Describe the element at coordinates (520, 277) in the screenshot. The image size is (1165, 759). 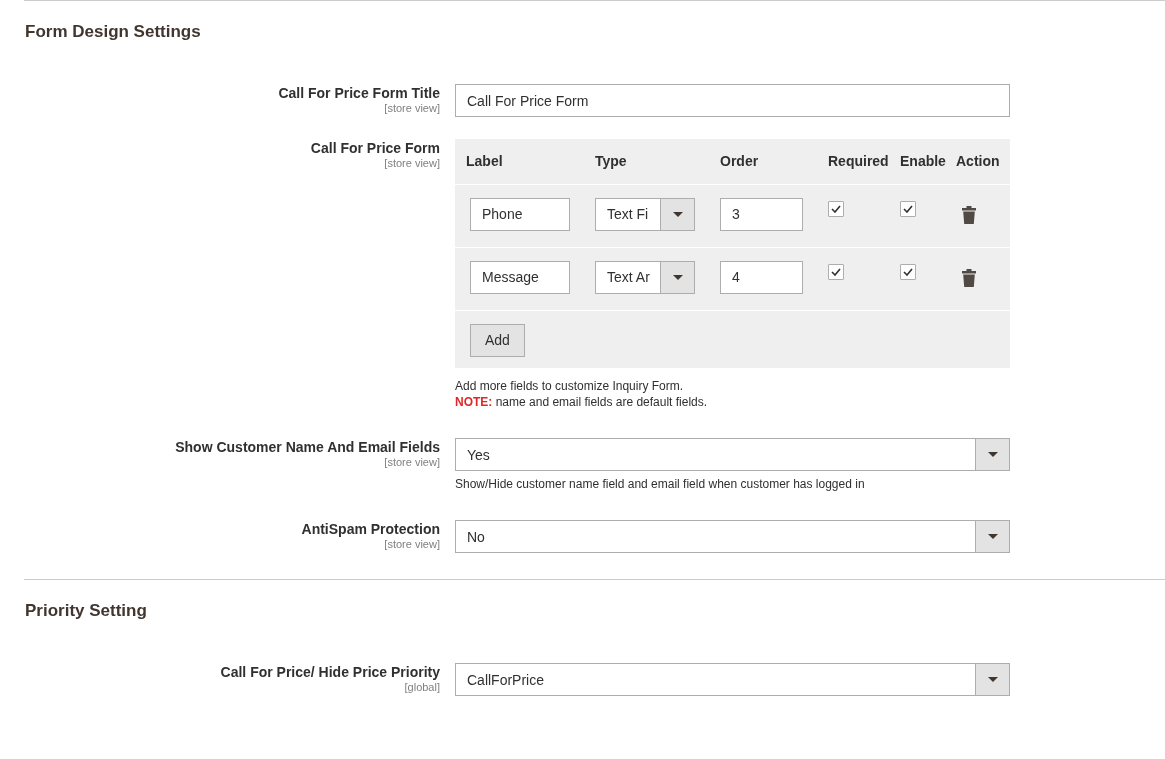
I see `label-input: Message` at that location.